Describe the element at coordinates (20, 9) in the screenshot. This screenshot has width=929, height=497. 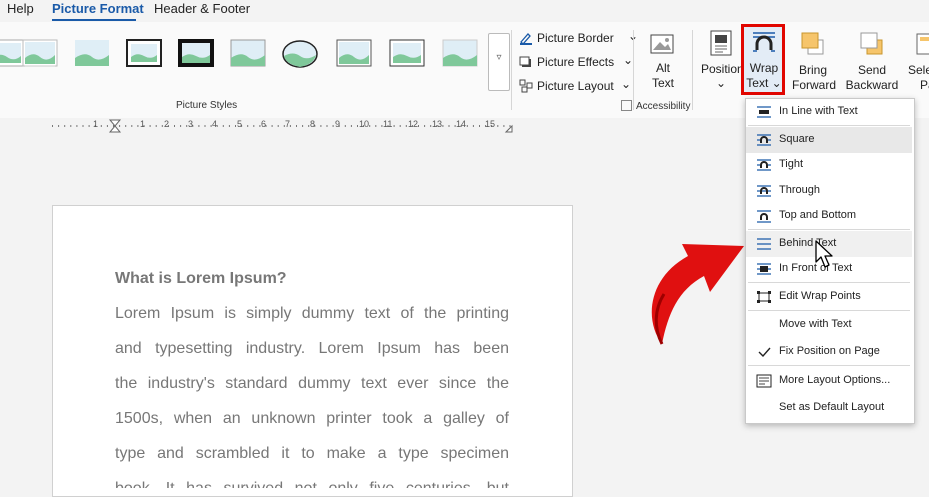
I see `tab-help: Help` at that location.